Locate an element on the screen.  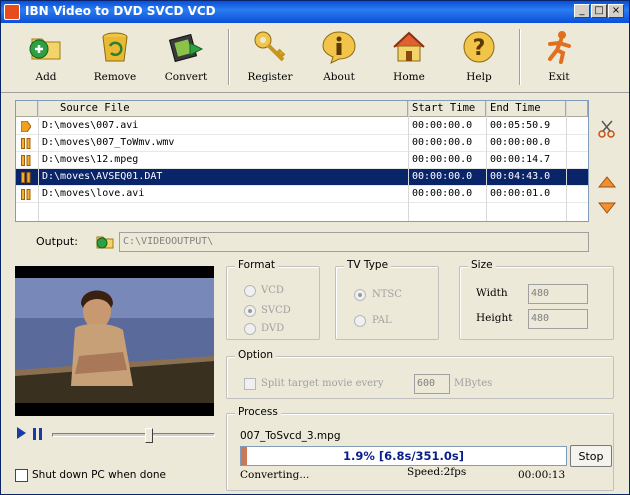
tv-ntsc-radio is located at coordinates (360, 295).